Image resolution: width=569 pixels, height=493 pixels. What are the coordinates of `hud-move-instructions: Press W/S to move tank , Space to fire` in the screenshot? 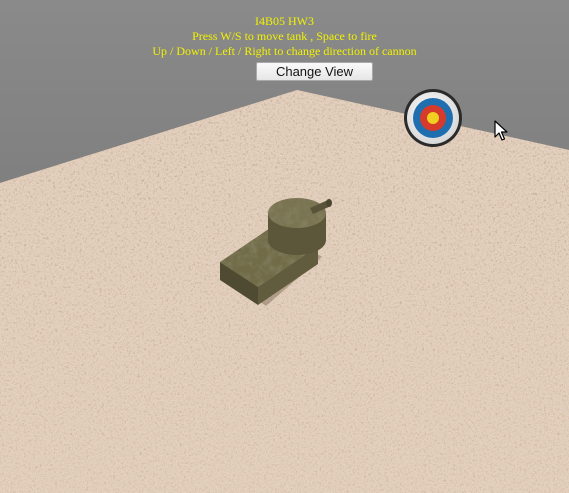 It's located at (284, 36).